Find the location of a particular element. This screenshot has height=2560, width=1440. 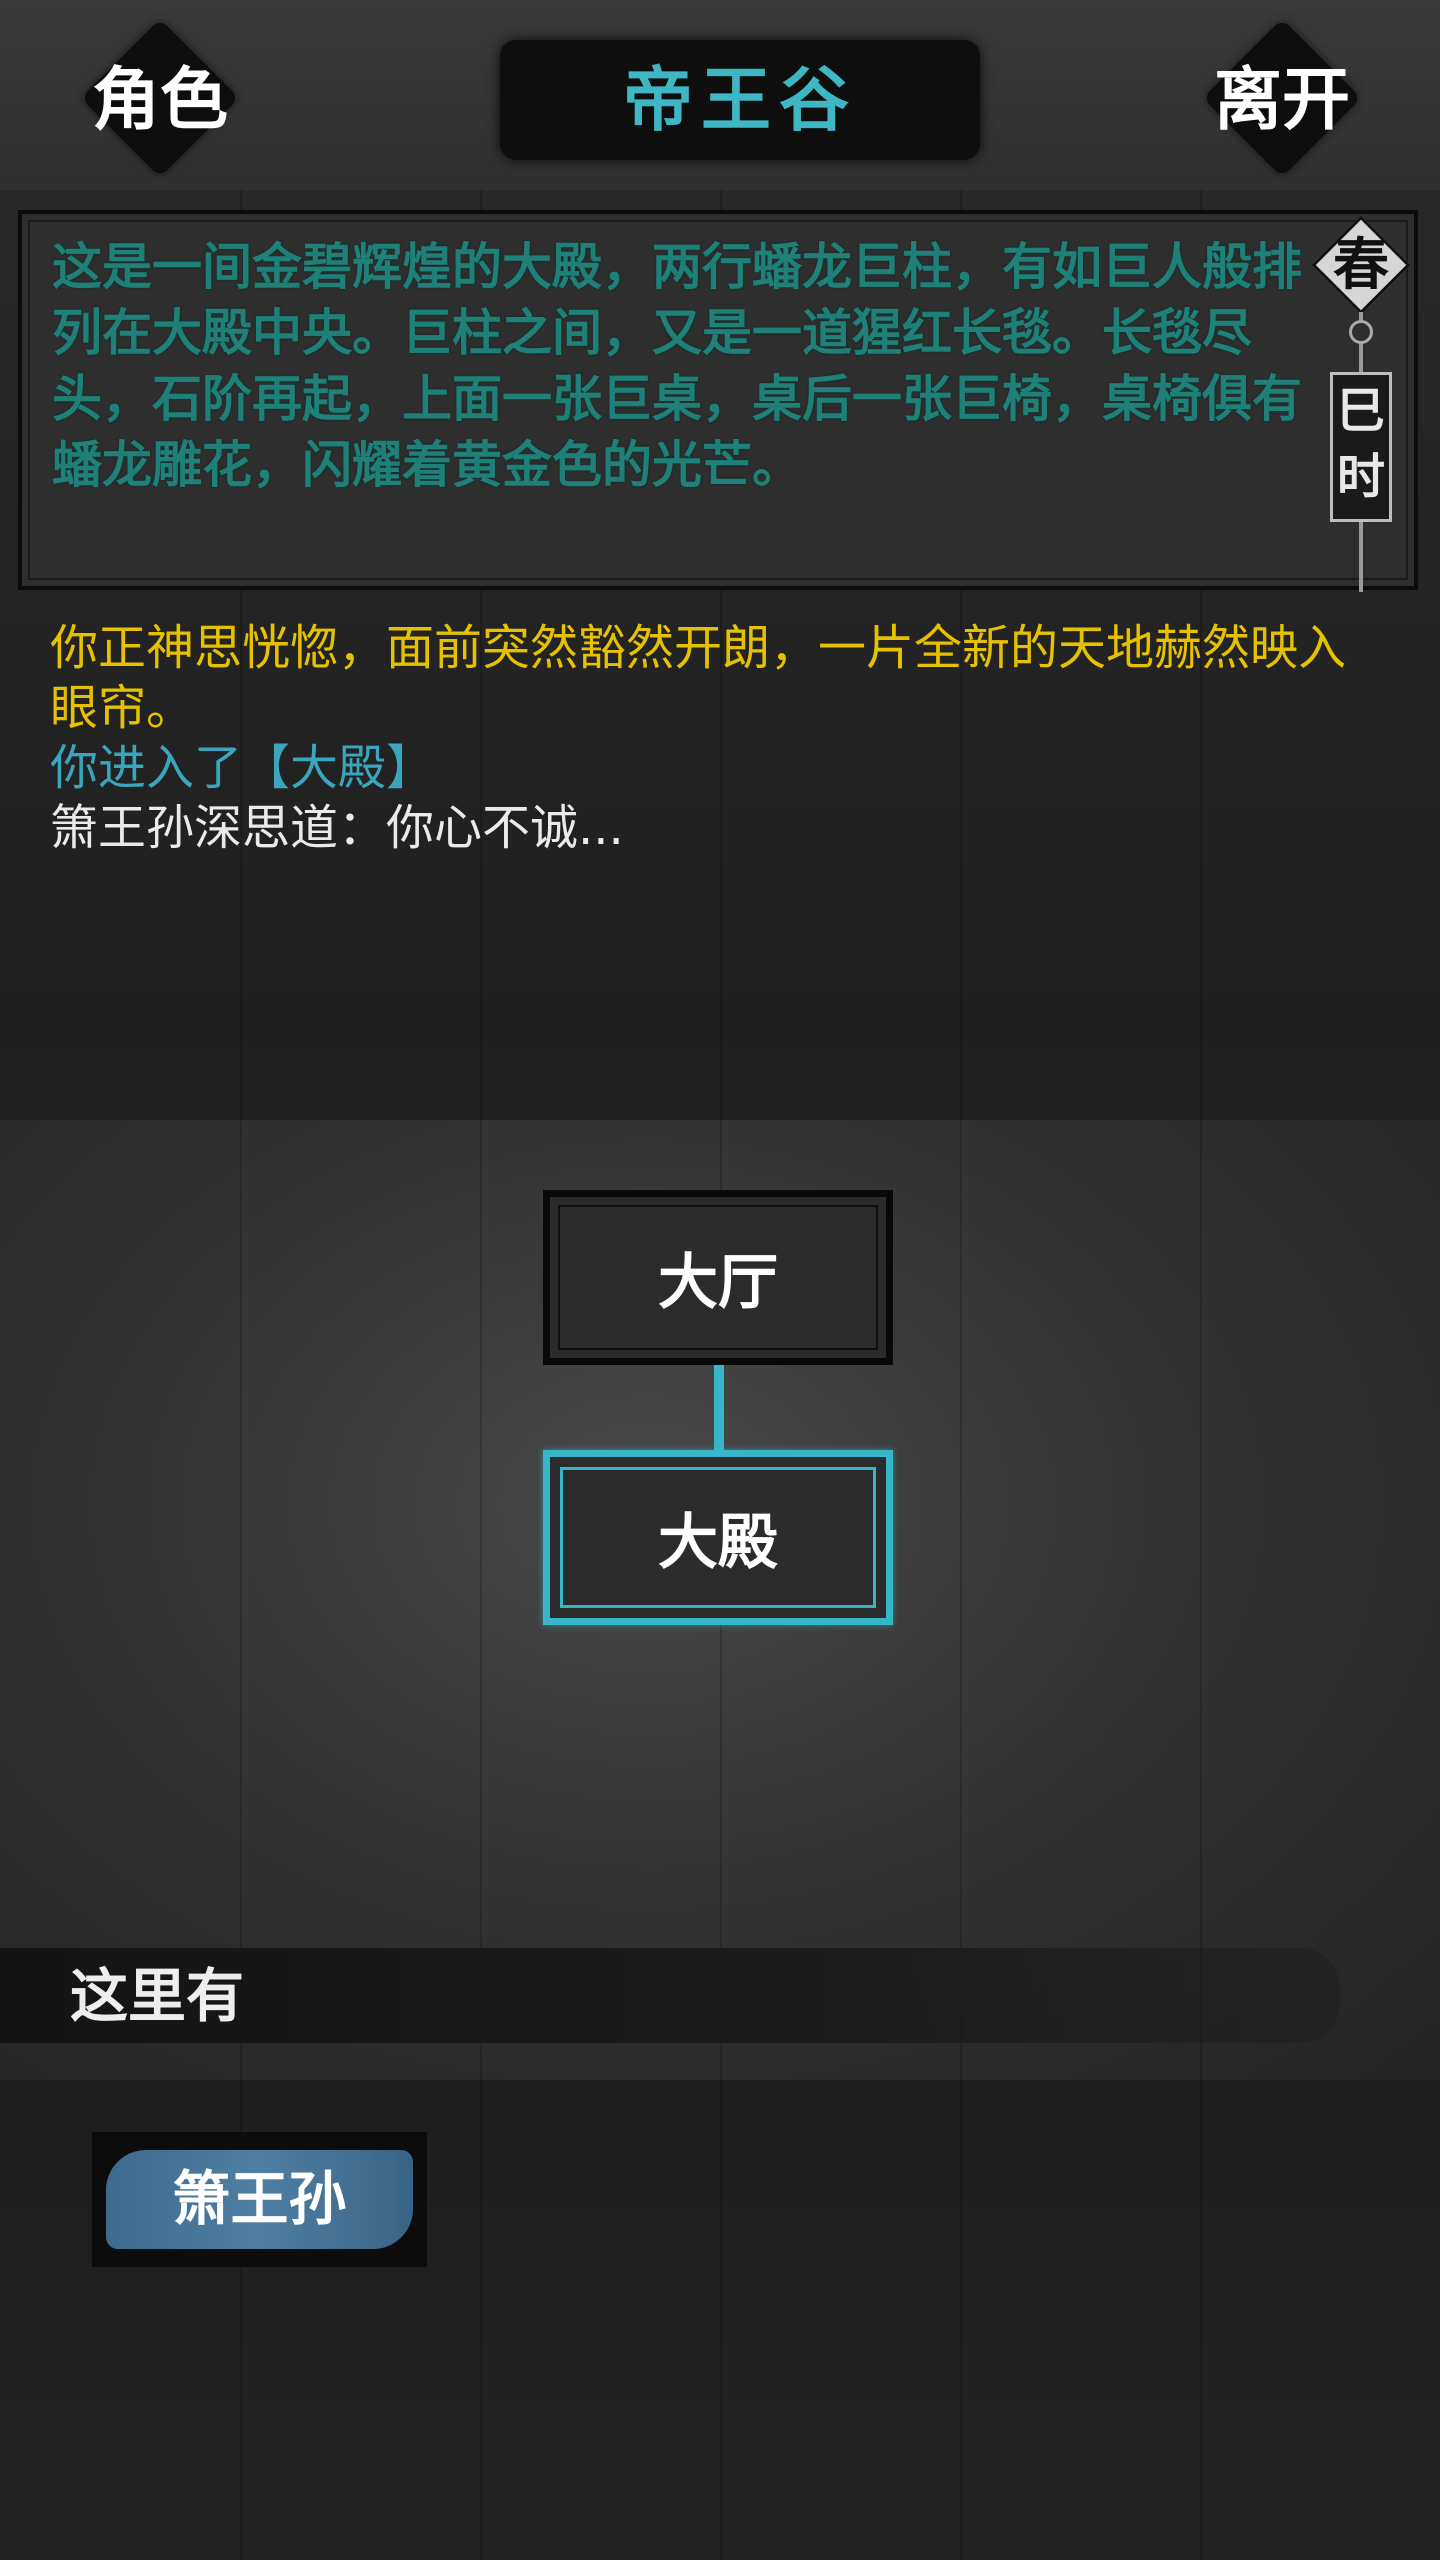

npc-button-label: 箫王孙 is located at coordinates (259, 2199).